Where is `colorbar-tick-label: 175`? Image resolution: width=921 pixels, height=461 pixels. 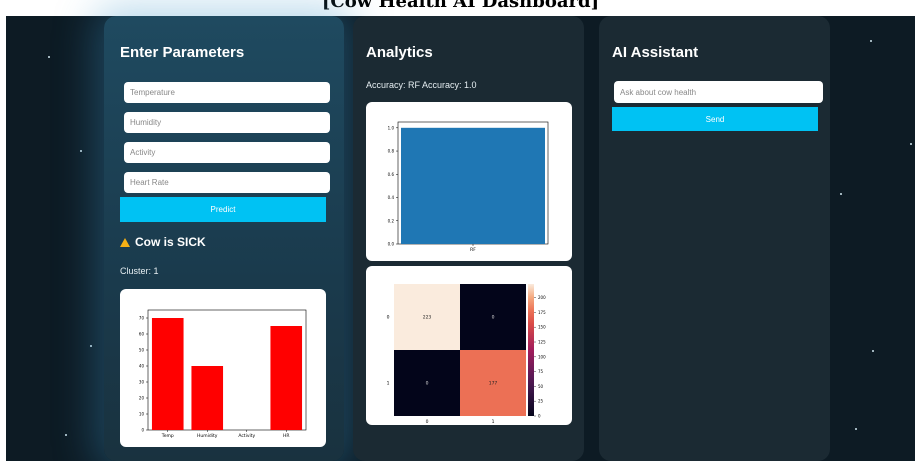
colorbar-tick-label: 175 is located at coordinates (542, 312).